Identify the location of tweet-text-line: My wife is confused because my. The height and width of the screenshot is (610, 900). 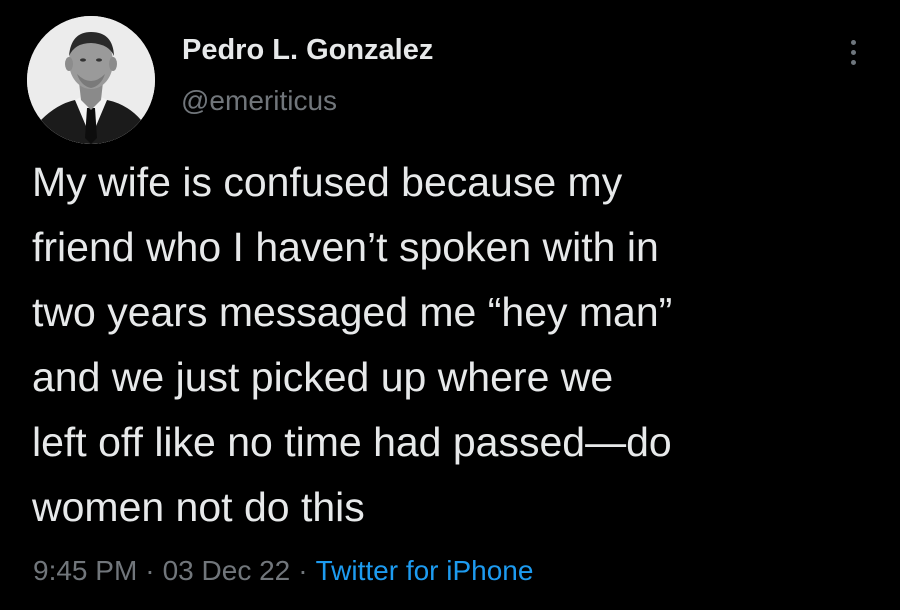
(327, 182).